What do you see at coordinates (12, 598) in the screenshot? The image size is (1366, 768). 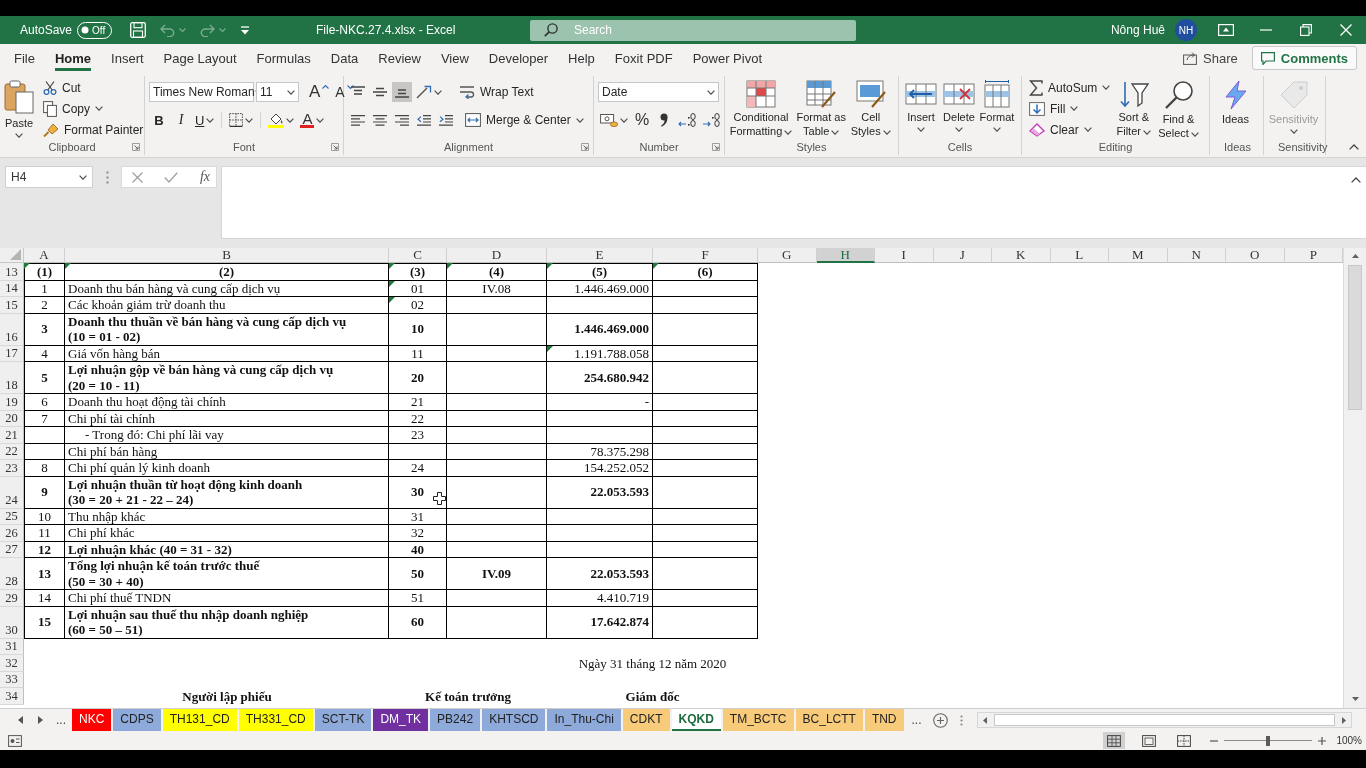 I see `row-header: 29` at bounding box center [12, 598].